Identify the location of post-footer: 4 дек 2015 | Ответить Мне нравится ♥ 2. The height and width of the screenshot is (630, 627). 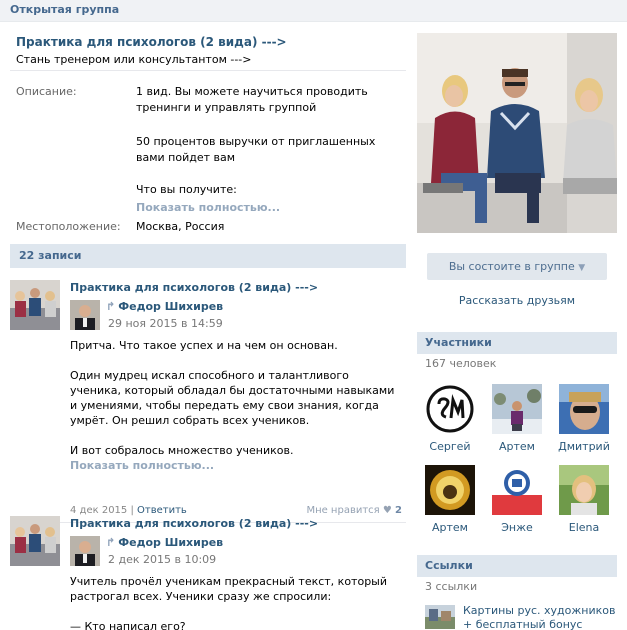
(236, 510).